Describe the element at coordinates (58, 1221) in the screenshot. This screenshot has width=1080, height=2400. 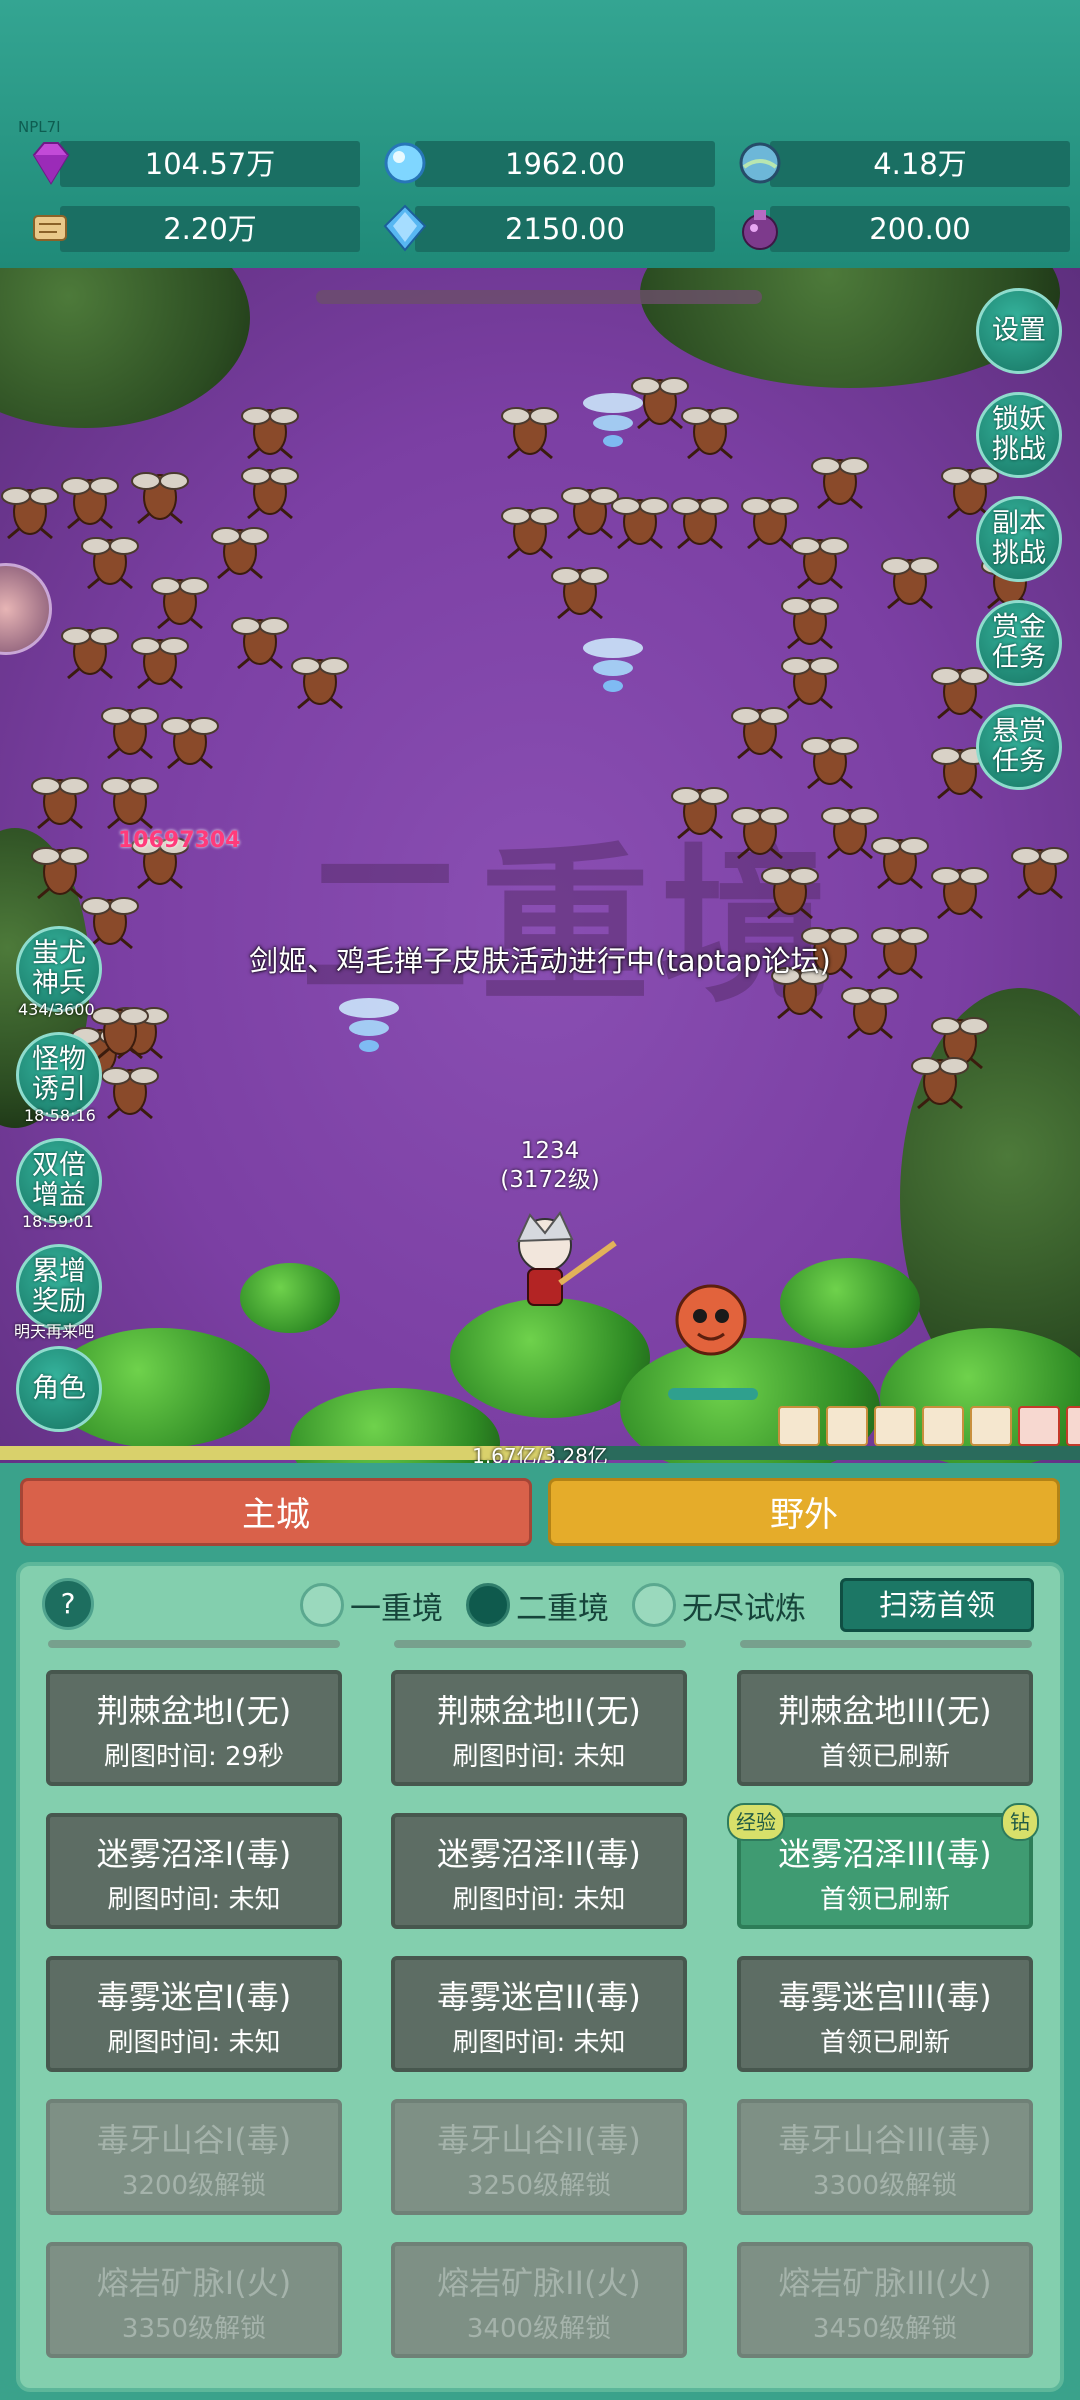
I see `double-gain-timer: 18:59:01` at that location.